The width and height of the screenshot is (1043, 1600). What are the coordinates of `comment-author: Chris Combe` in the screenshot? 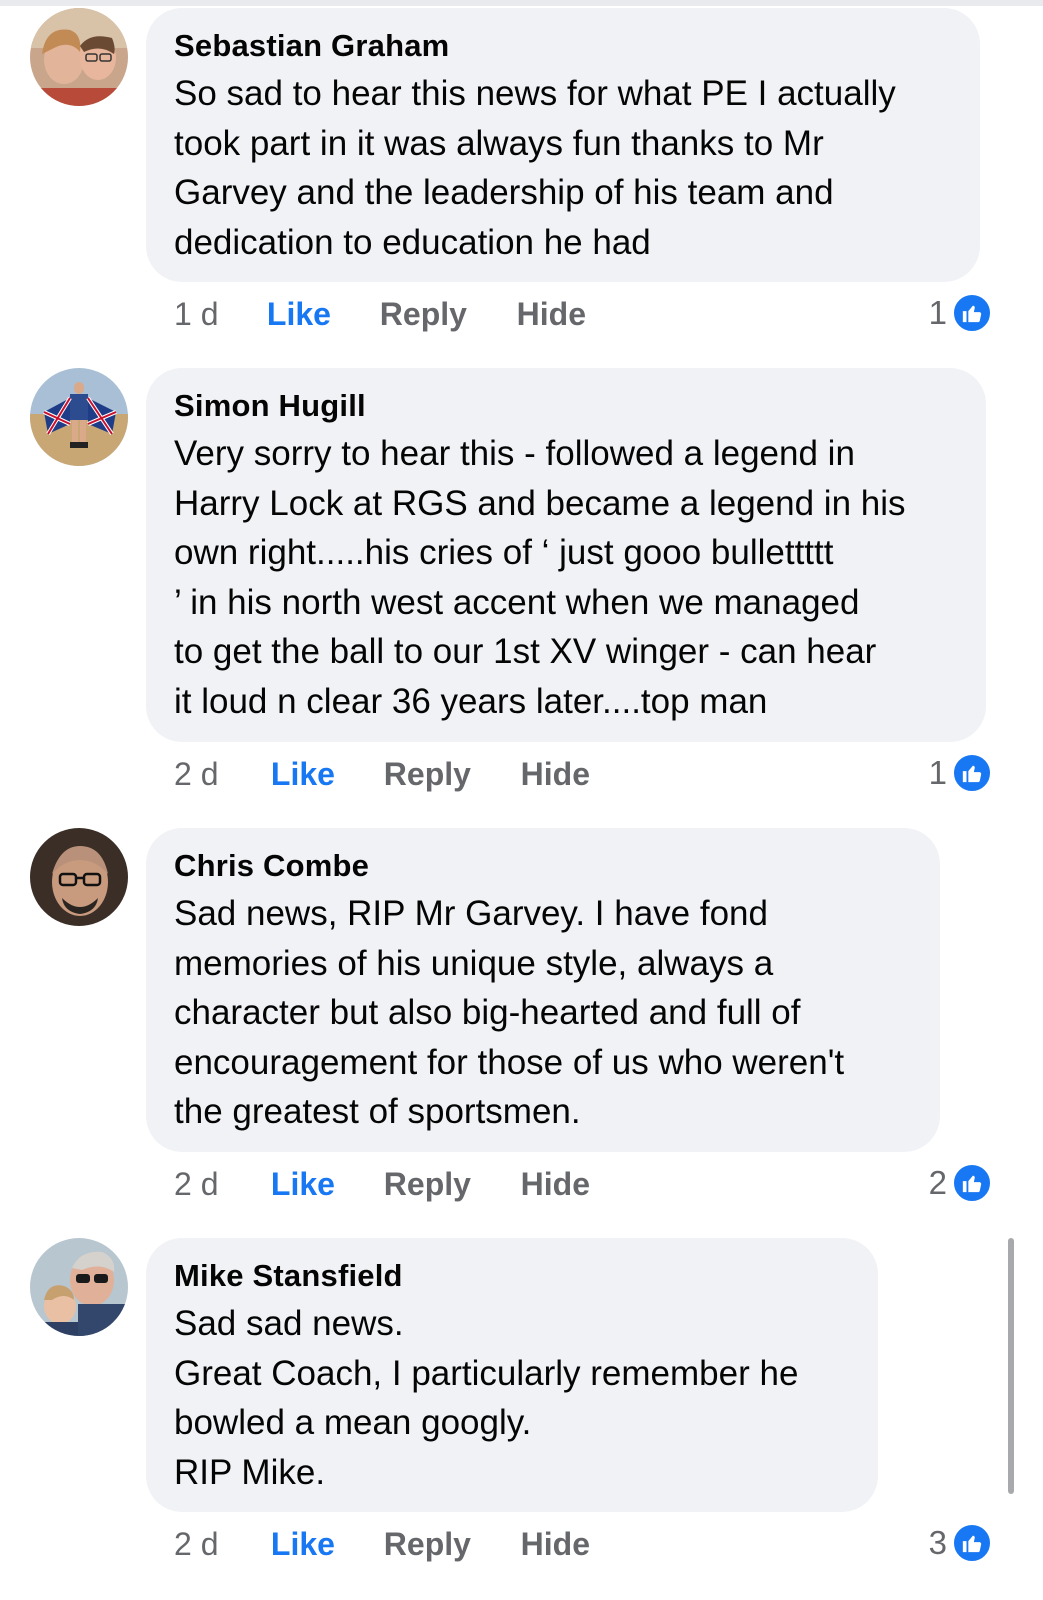 It's located at (543, 866).